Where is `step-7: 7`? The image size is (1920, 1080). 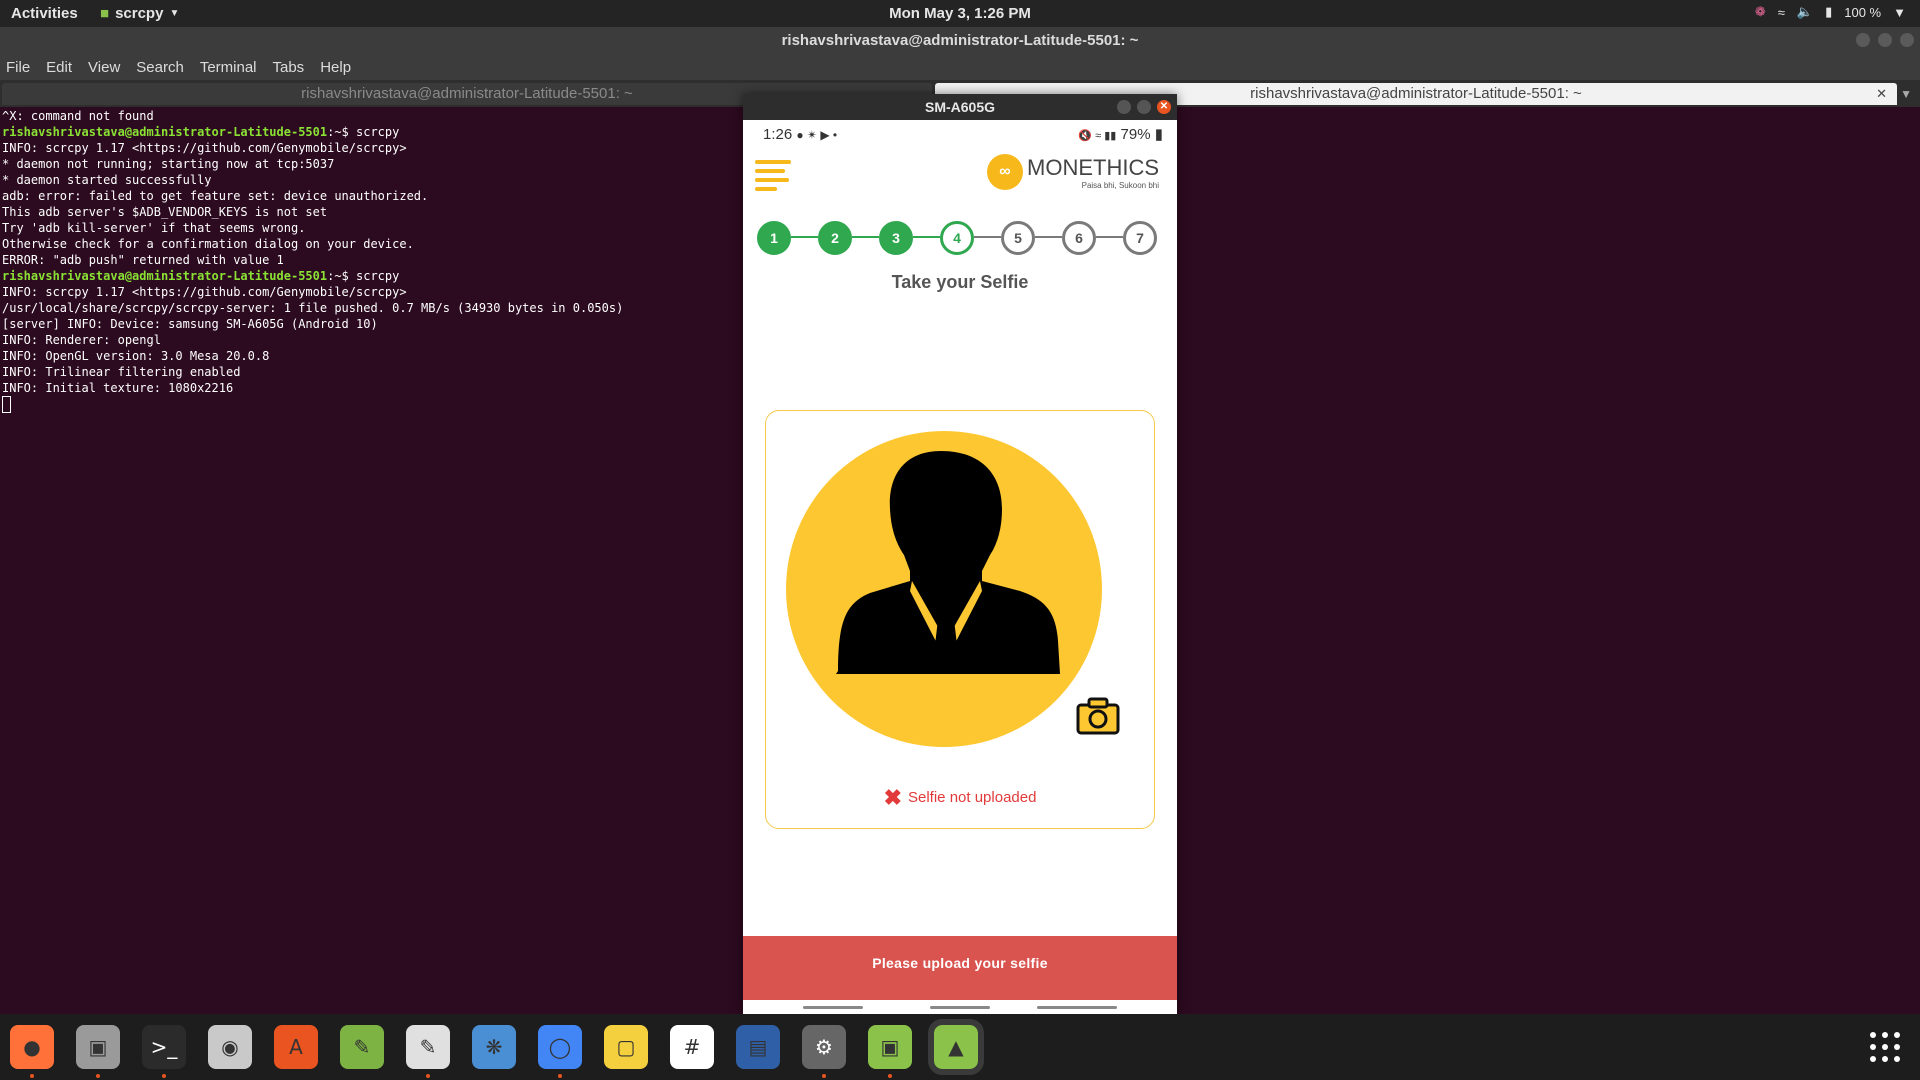 step-7: 7 is located at coordinates (1140, 238).